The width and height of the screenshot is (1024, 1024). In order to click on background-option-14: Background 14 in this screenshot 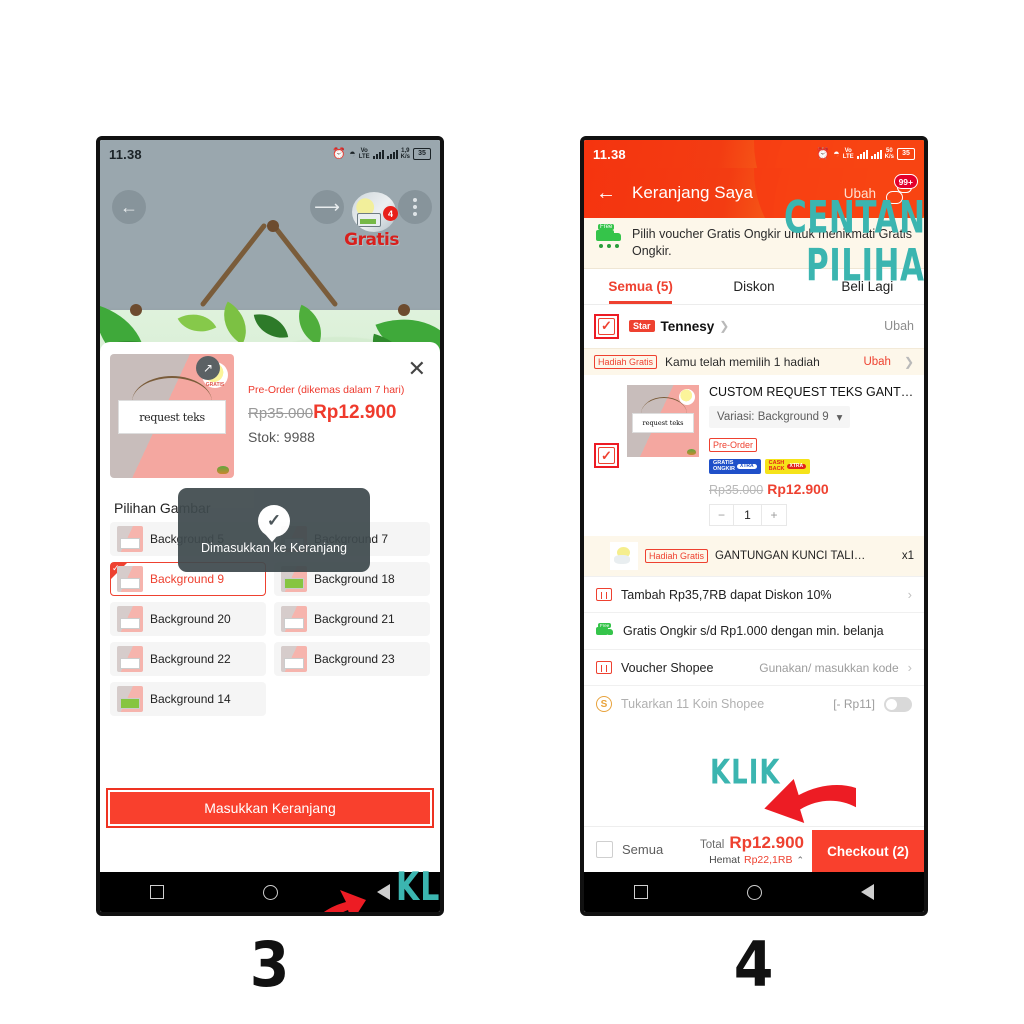, I will do `click(188, 699)`.